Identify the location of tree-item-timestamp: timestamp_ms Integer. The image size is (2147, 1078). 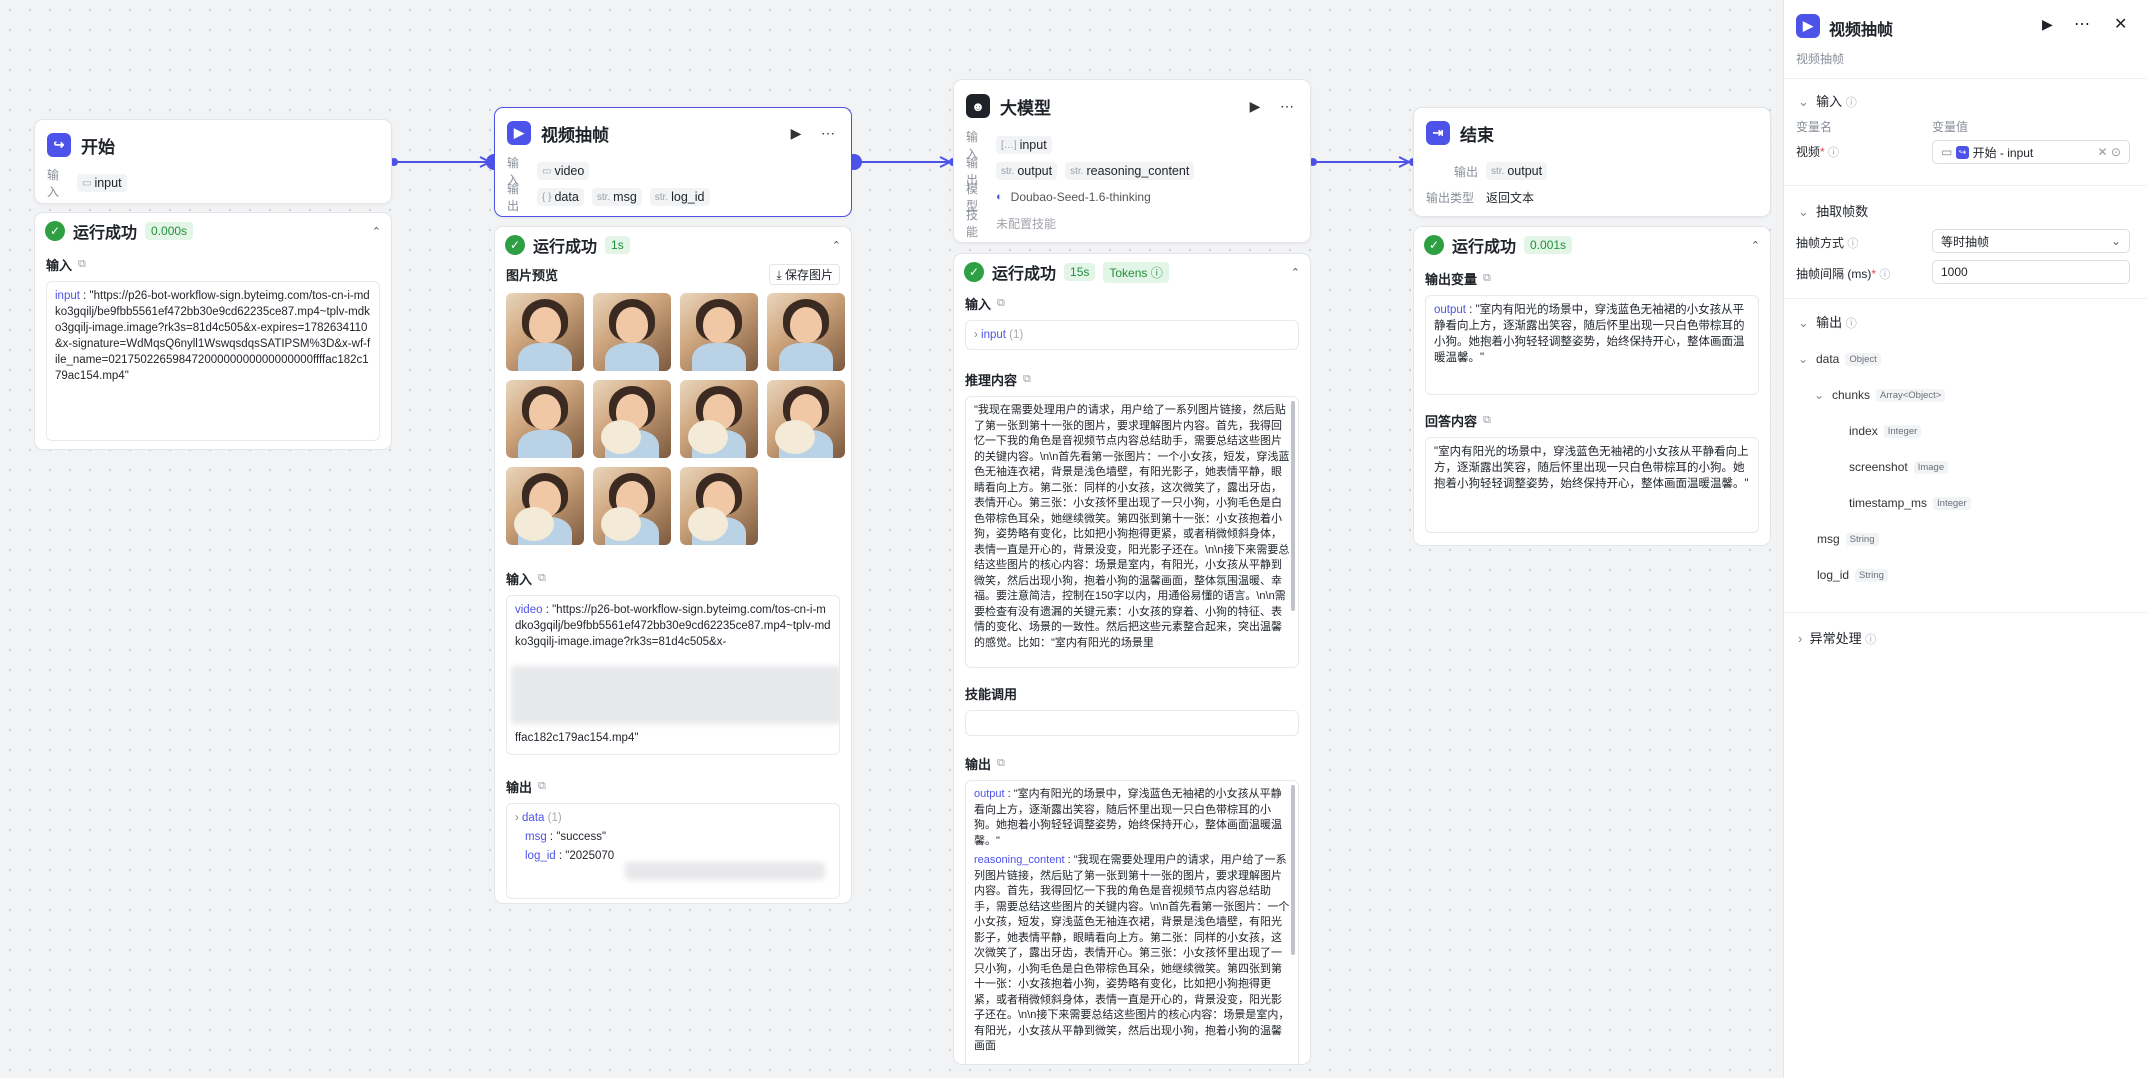
(1910, 503).